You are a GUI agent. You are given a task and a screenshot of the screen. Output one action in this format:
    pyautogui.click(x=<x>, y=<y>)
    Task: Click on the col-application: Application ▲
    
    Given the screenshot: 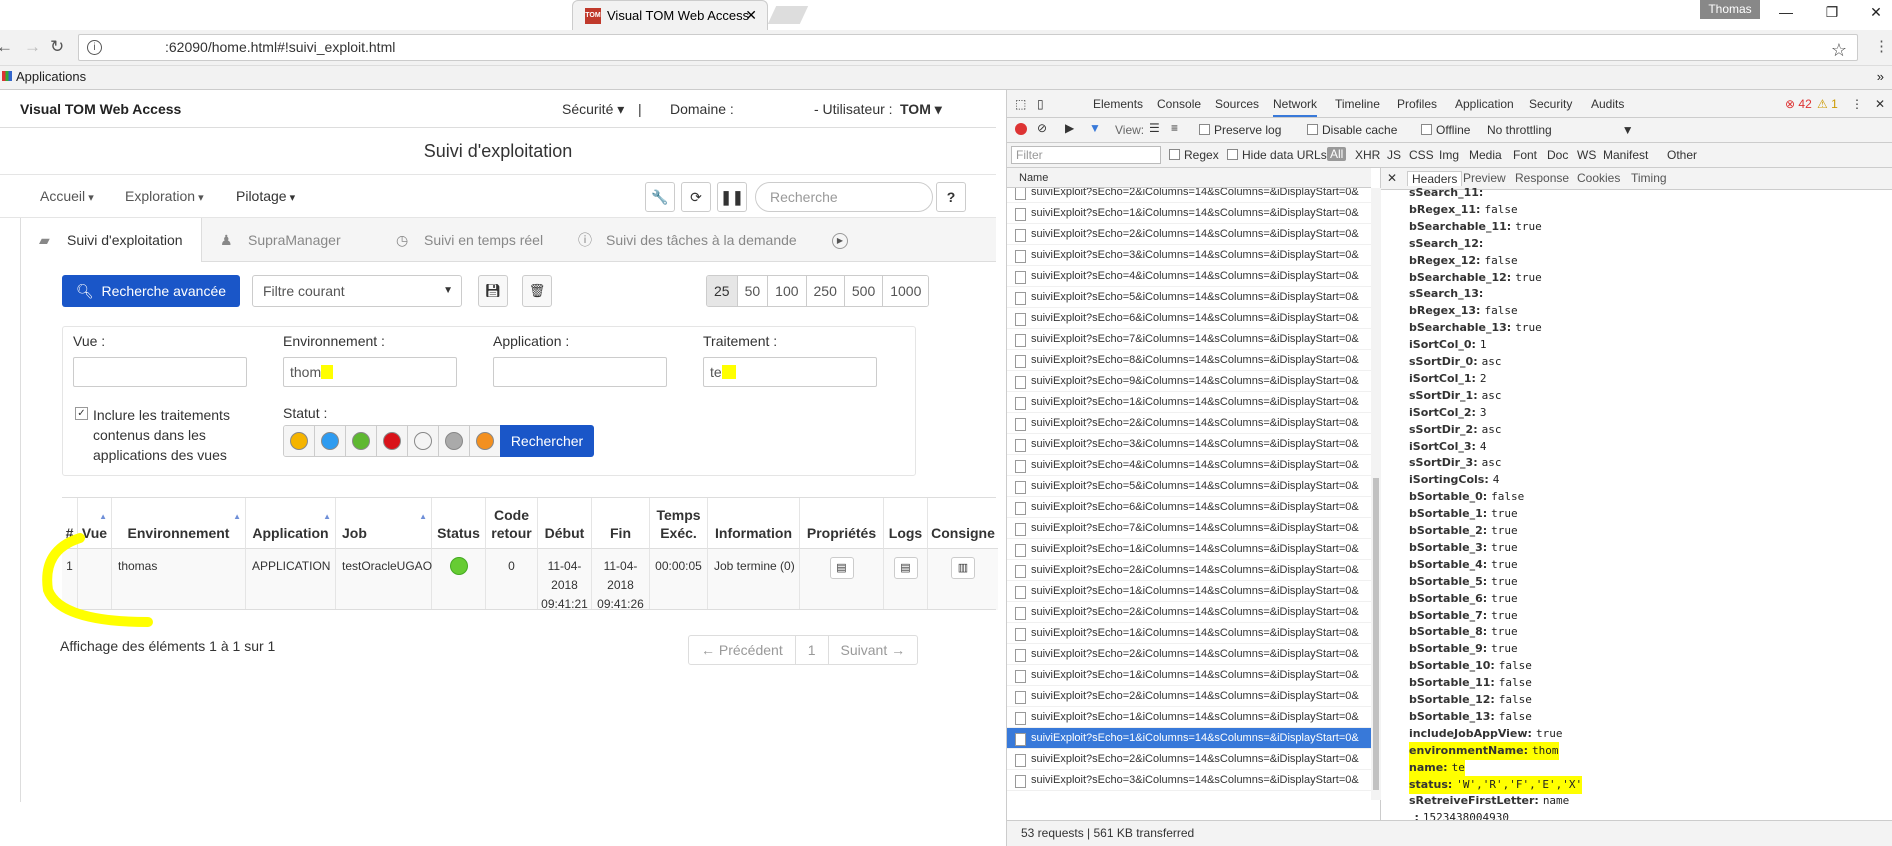 What is the action you would take?
    pyautogui.click(x=291, y=523)
    